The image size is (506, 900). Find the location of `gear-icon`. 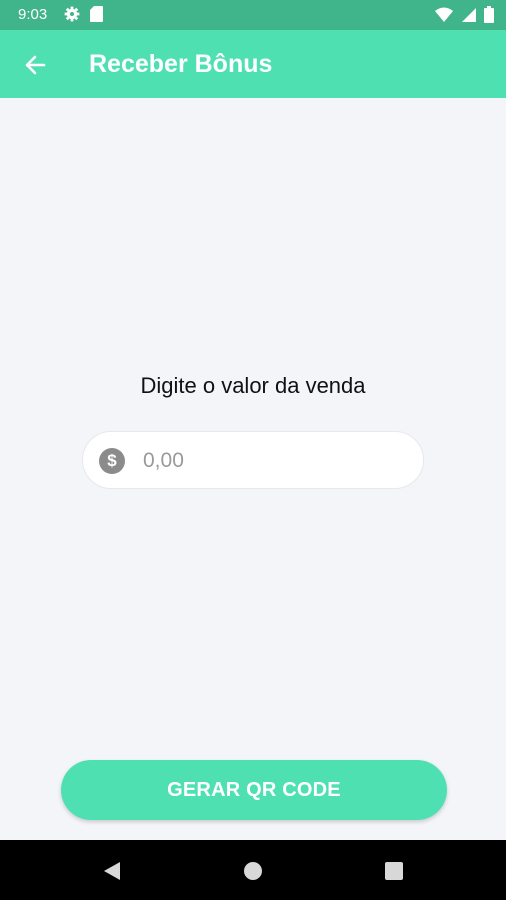

gear-icon is located at coordinates (72, 14).